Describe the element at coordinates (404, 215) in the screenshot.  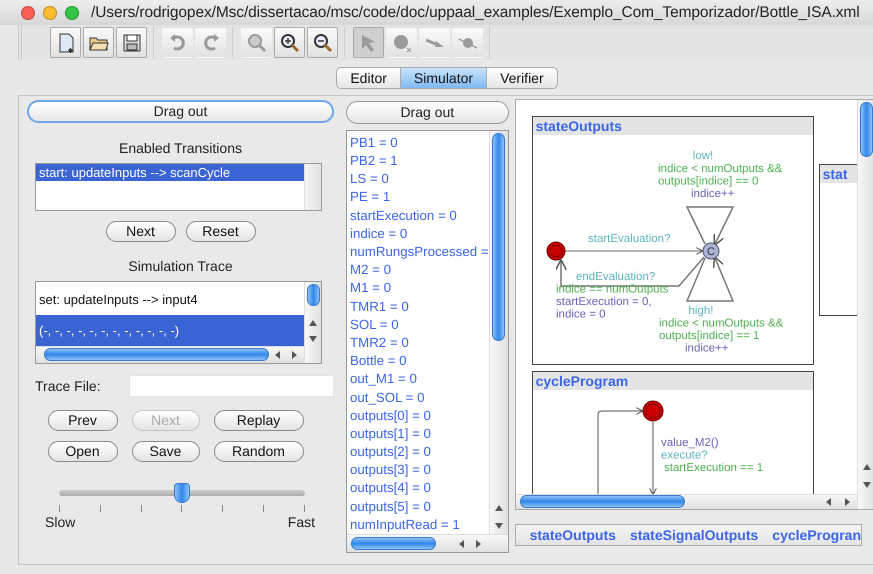
I see `variable-value: startExecution = 0` at that location.